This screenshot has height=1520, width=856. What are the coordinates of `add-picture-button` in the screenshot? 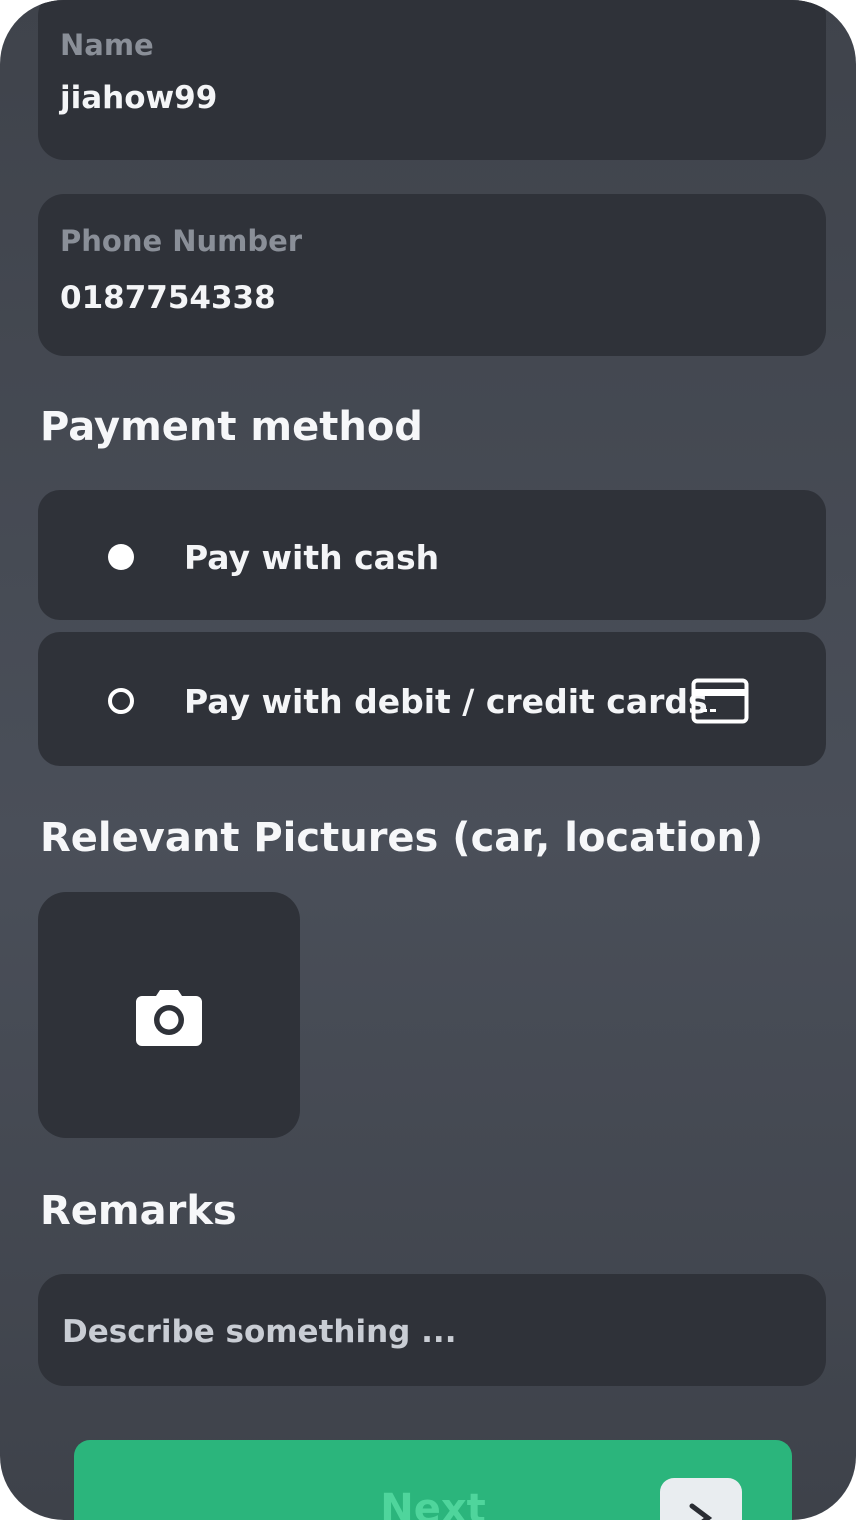 It's located at (169, 1015).